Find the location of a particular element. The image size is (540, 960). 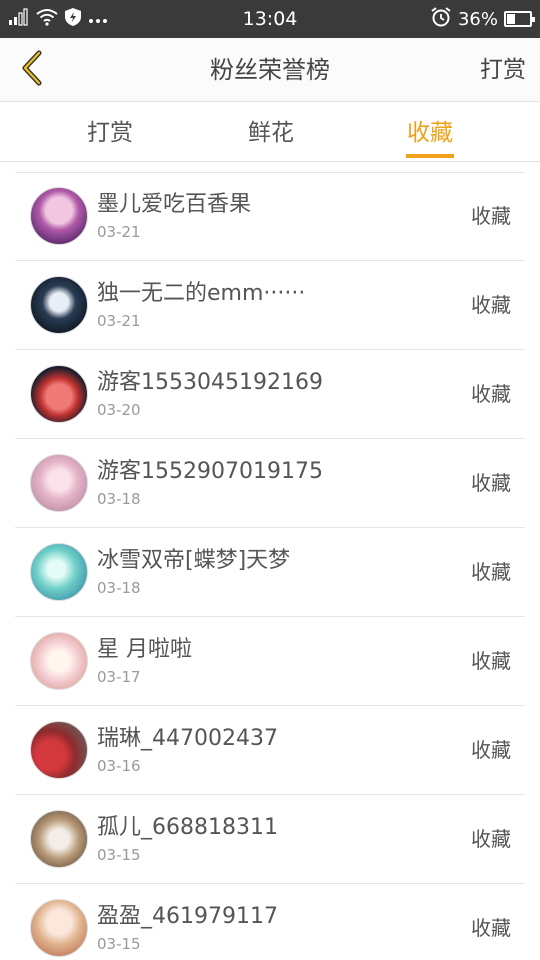

list-item: 冰雪双帝[蝶梦]天梦 03-18 收藏 is located at coordinates (270, 572).